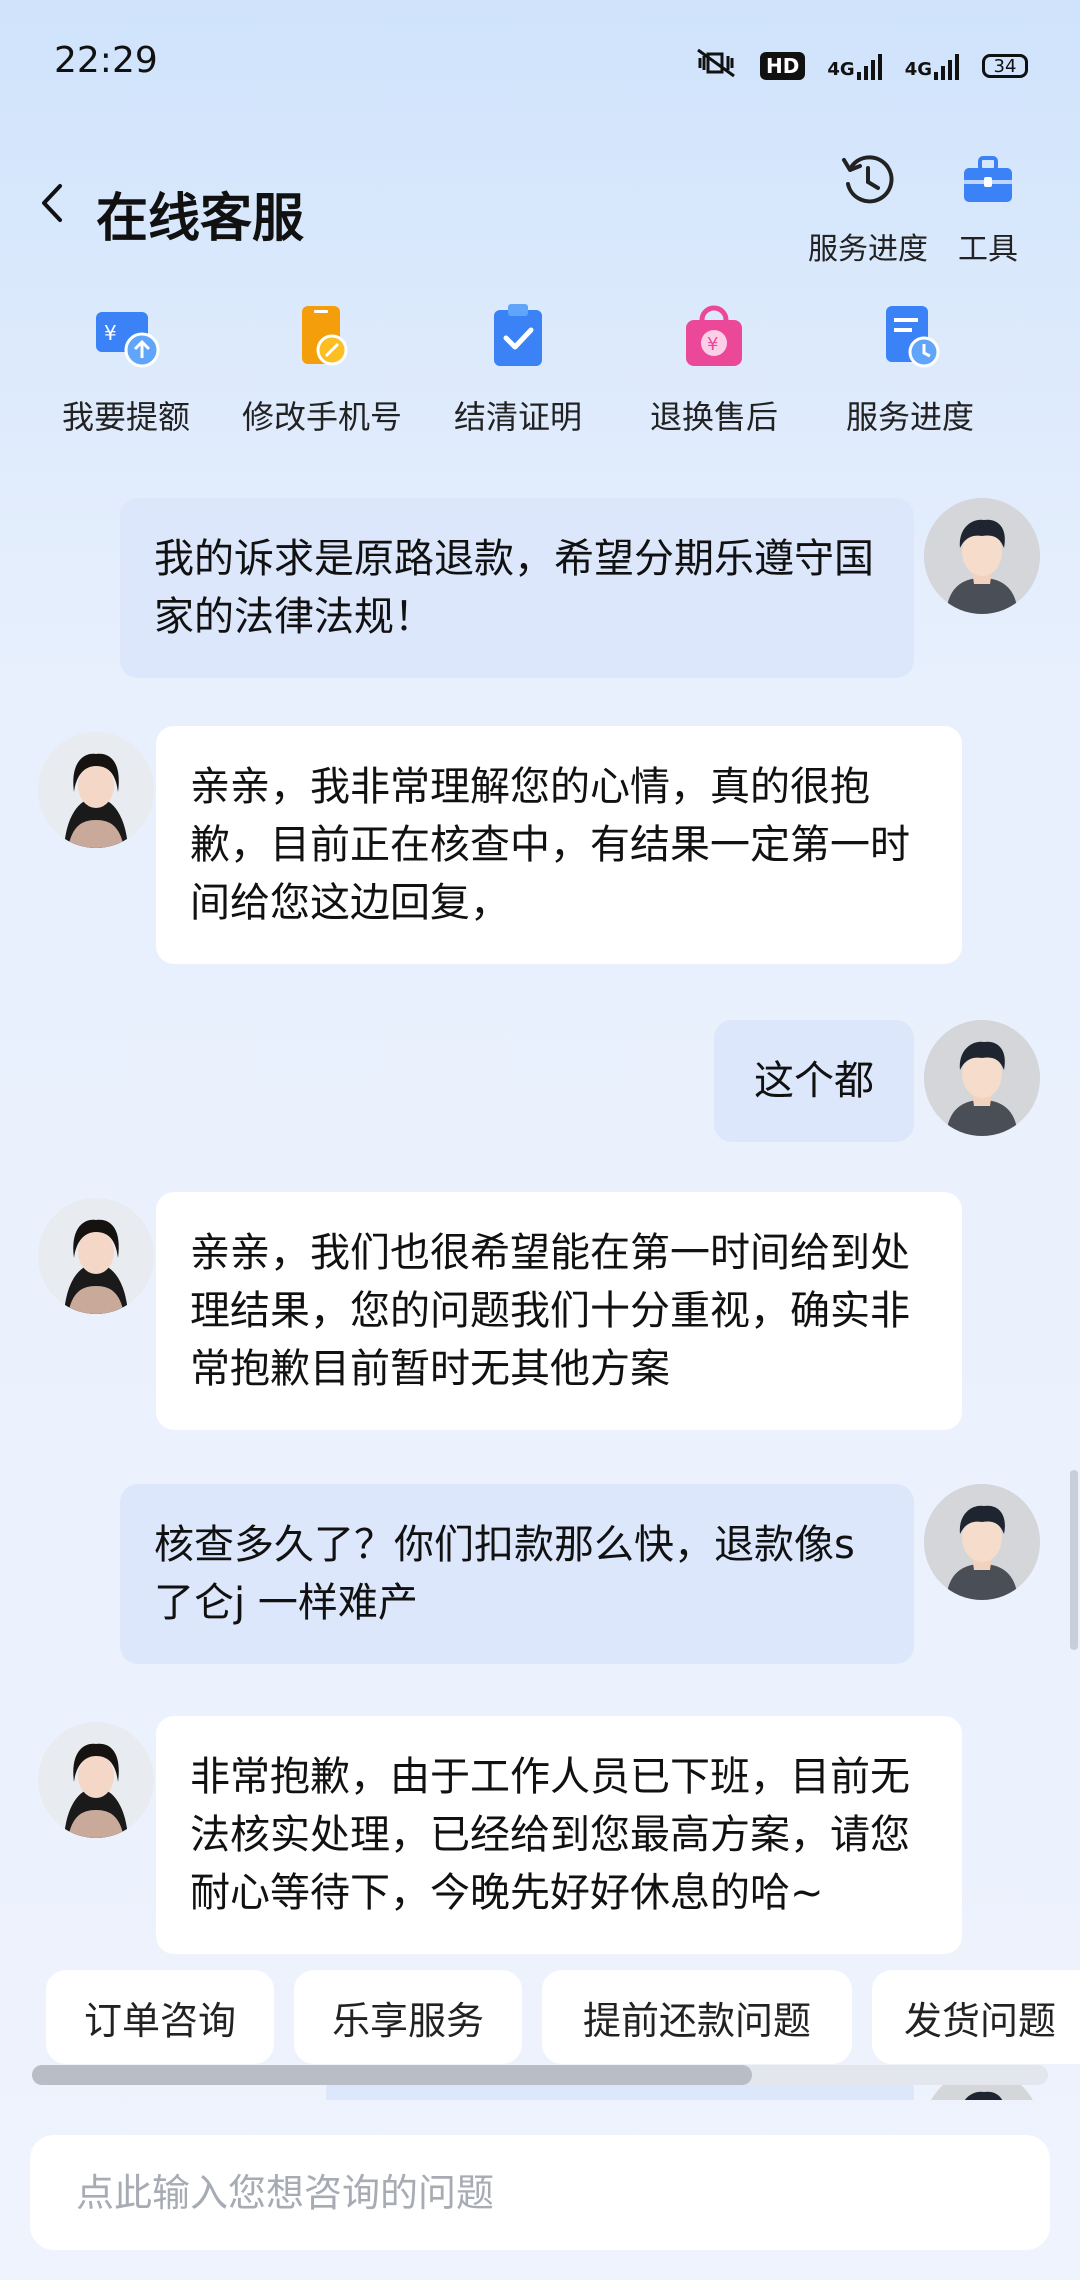 Image resolution: width=1080 pixels, height=2280 pixels. Describe the element at coordinates (697, 2017) in the screenshot. I see `quick-reply-chip: 提前还款问题` at that location.